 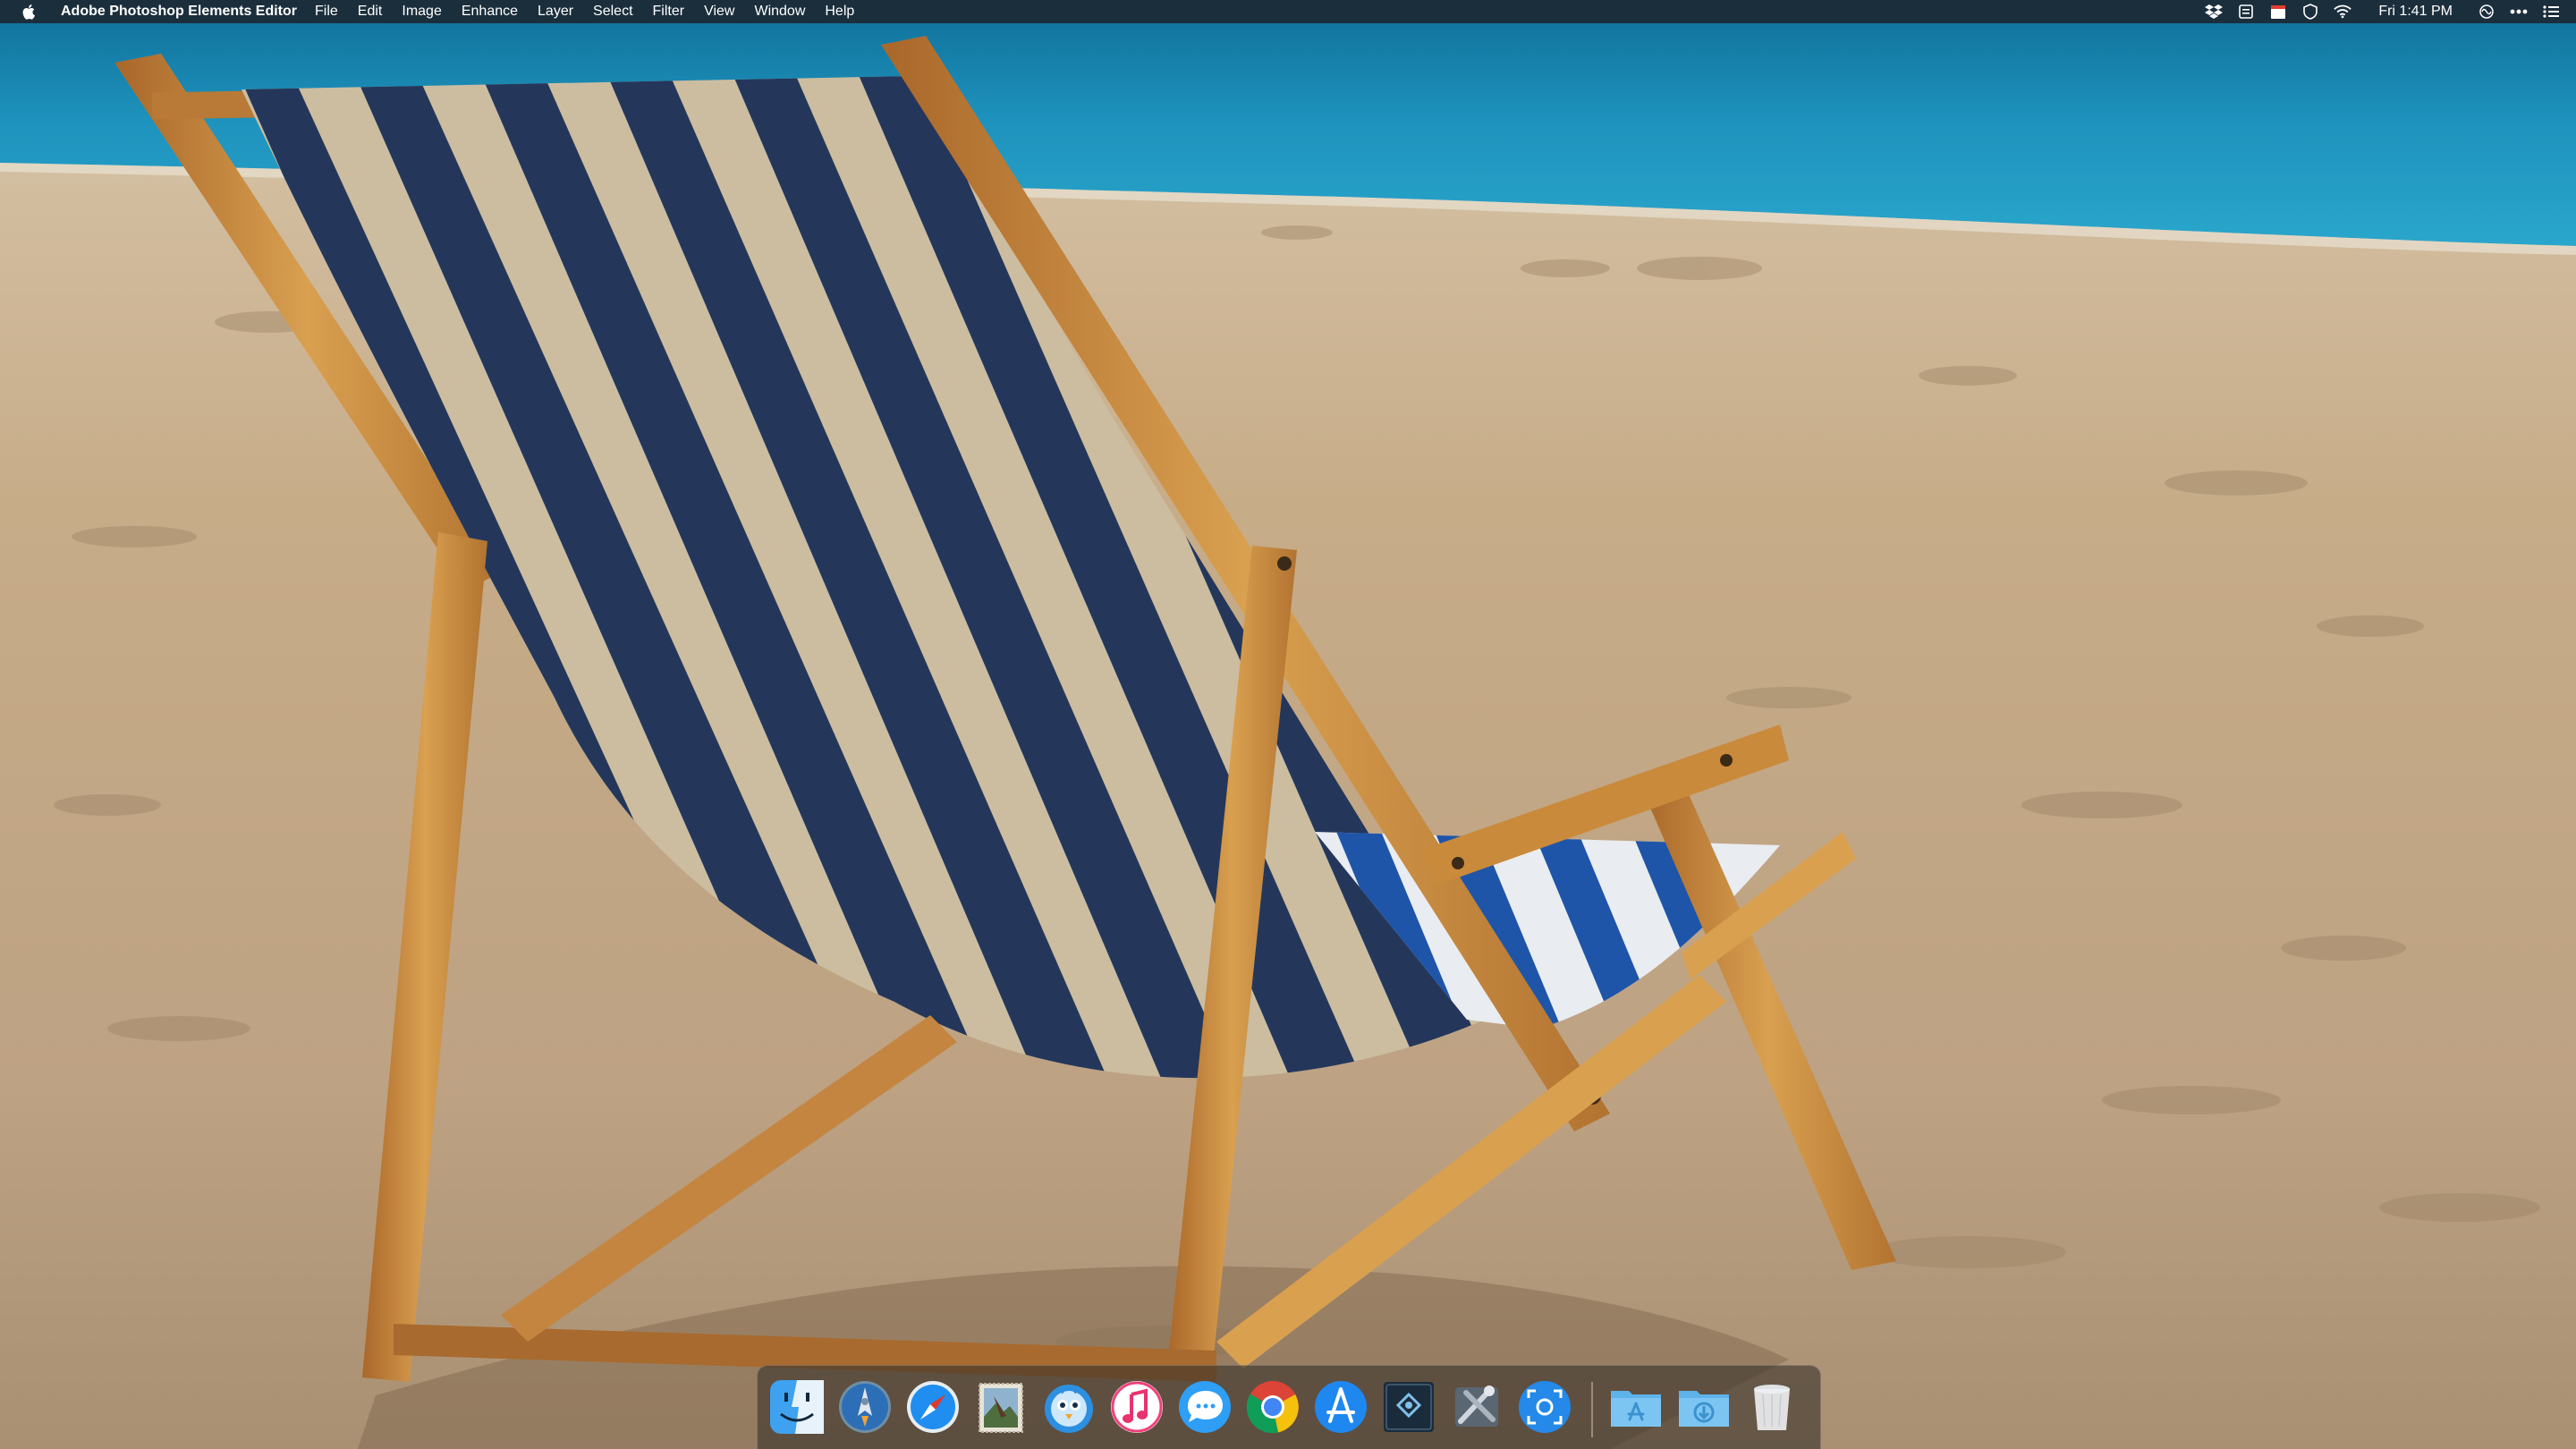 I want to click on bird-icon, so click(x=1069, y=1409).